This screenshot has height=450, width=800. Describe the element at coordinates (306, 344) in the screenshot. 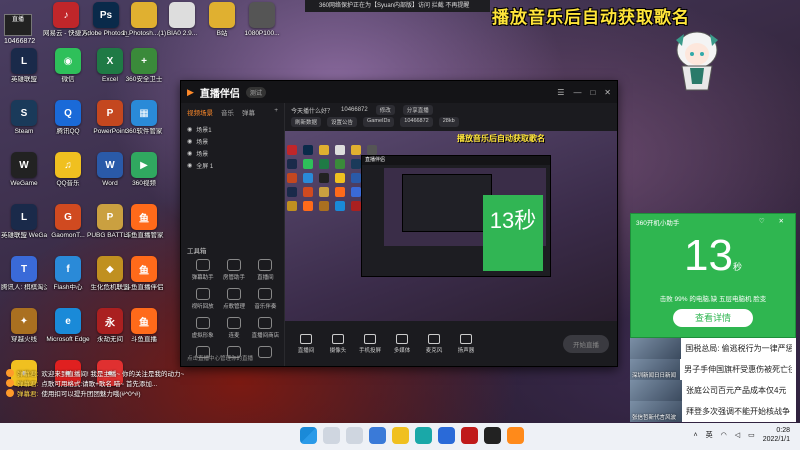

I see `bottom-tool: 直播间` at that location.